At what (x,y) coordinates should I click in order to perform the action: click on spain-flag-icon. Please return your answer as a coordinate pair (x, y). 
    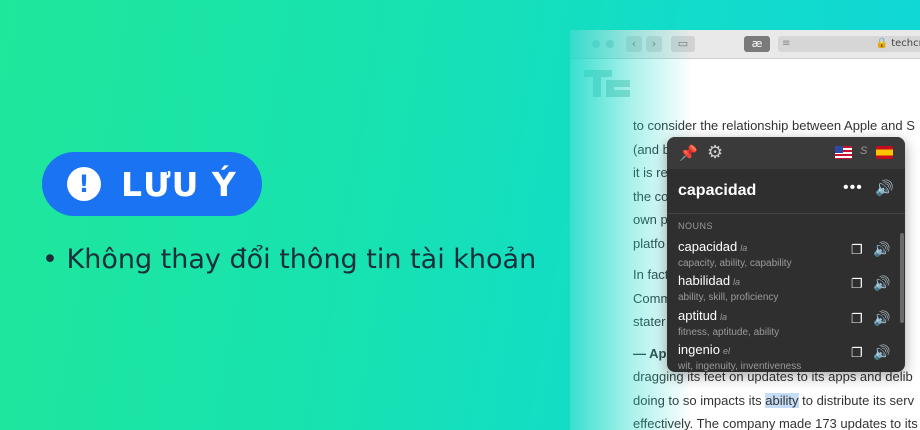
    Looking at the image, I should click on (884, 152).